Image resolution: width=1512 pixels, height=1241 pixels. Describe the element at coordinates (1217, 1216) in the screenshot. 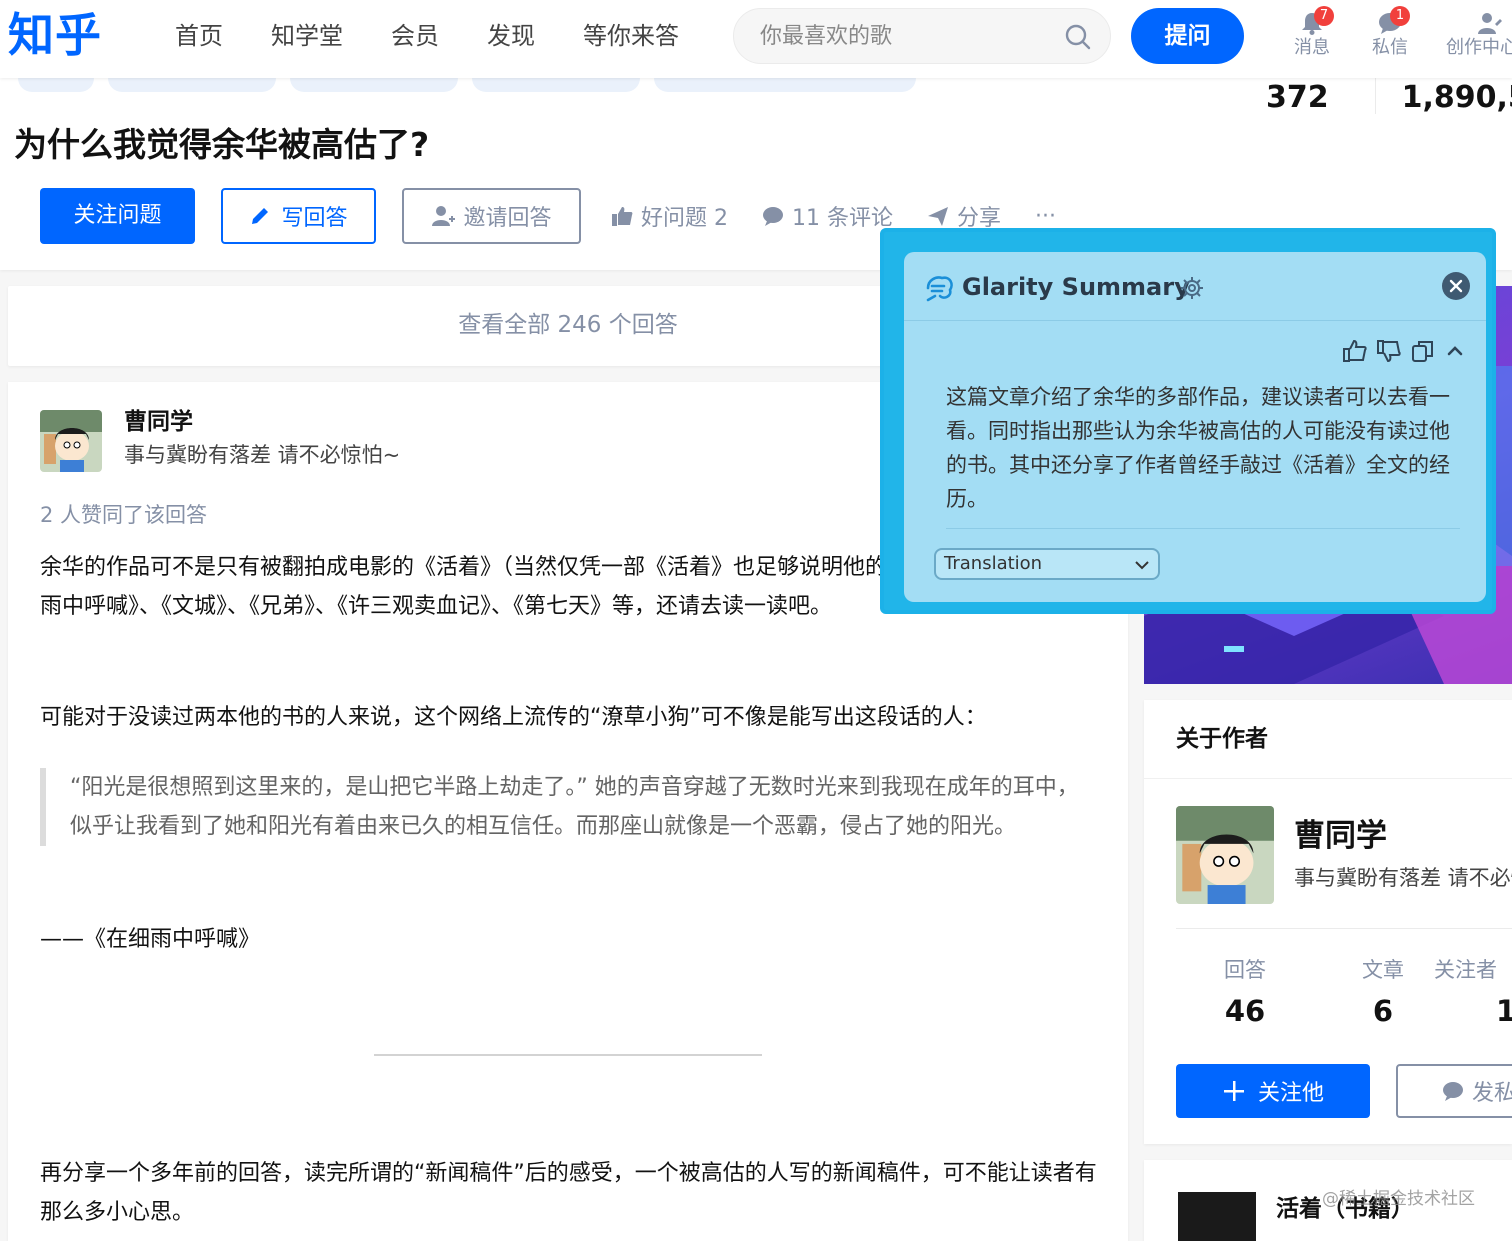

I see `book-cover-image` at that location.